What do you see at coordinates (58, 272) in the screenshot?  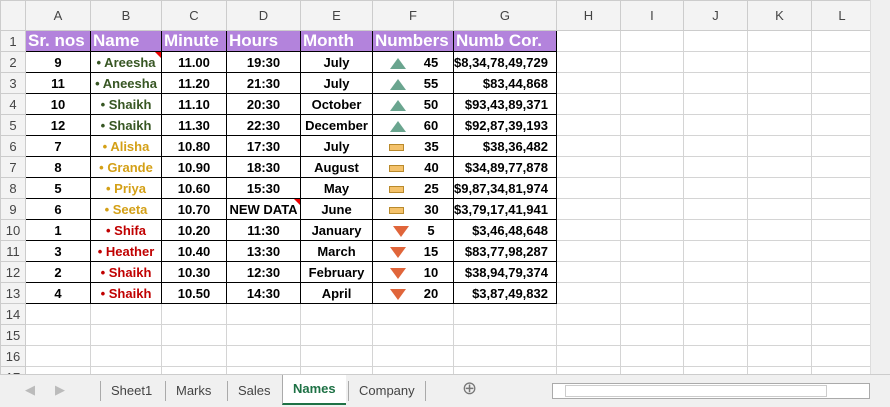 I see `cell: 2` at bounding box center [58, 272].